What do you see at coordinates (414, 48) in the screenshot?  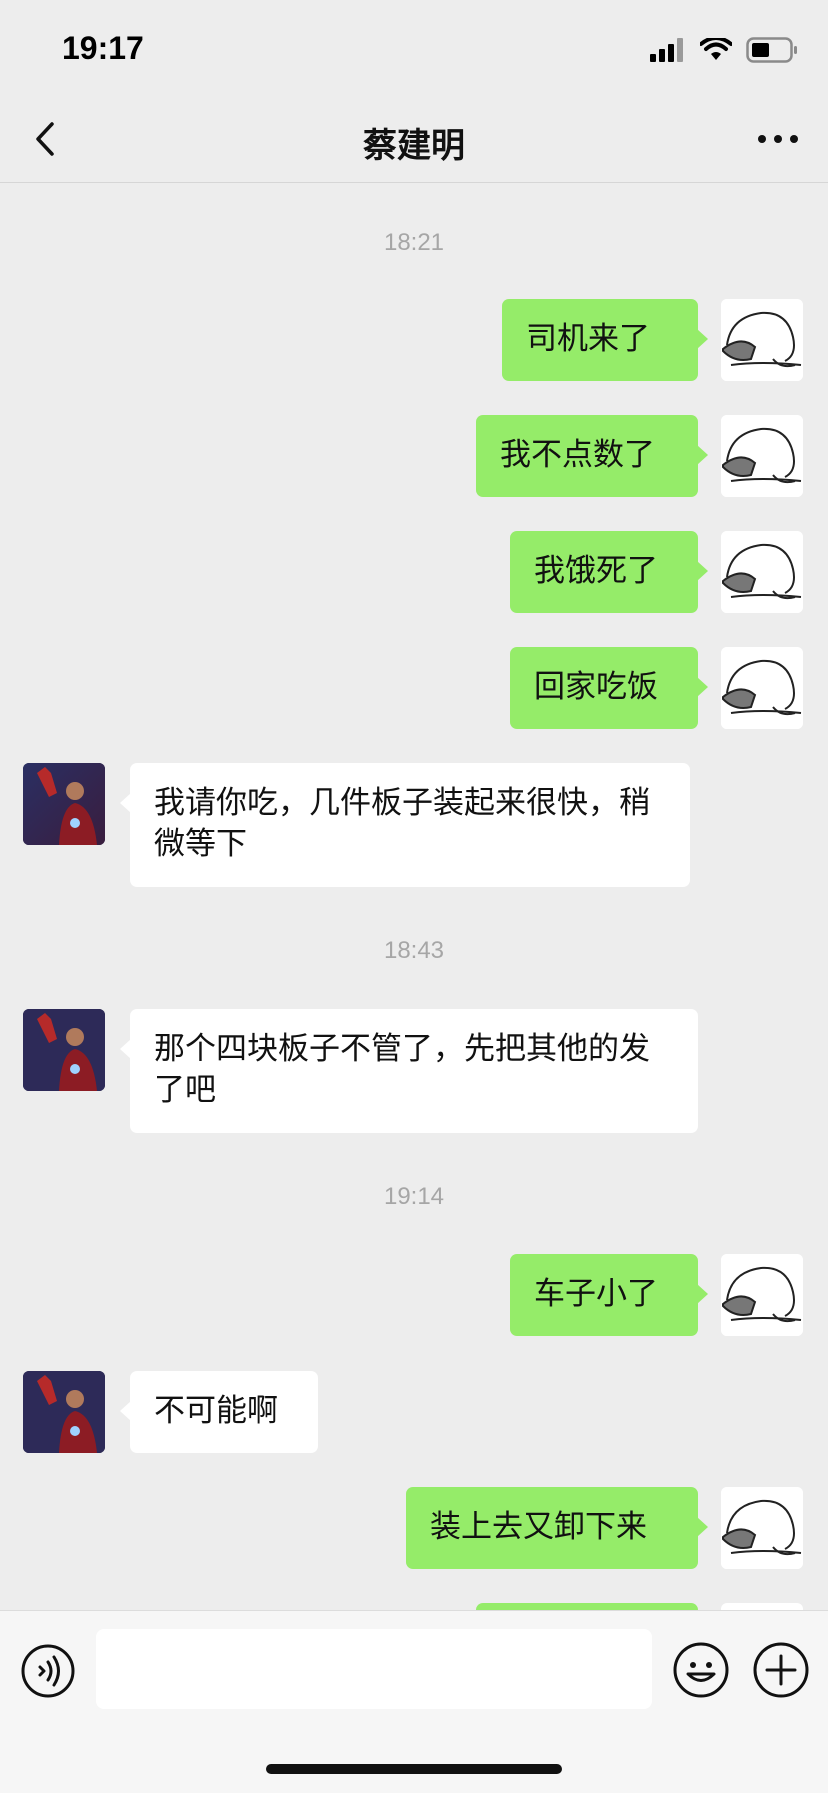 I see `status-bar: 19:17` at bounding box center [414, 48].